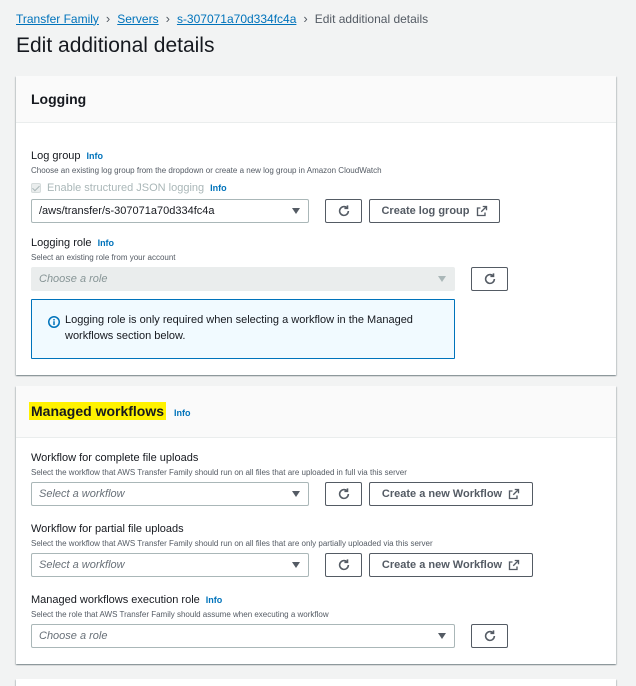 Image resolution: width=636 pixels, height=686 pixels. Describe the element at coordinates (129, 188) in the screenshot. I see `structured-json-checkbox: Enable structured JSON logging Info` at that location.